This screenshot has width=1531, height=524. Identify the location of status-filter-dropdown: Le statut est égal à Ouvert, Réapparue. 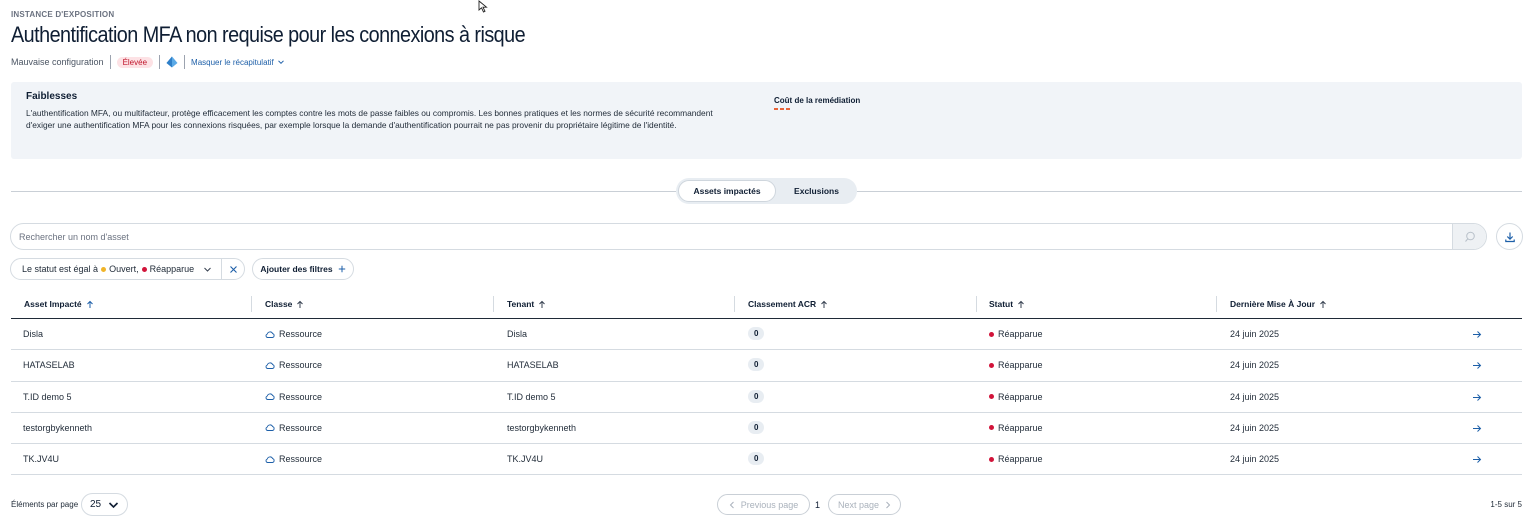
(116, 269).